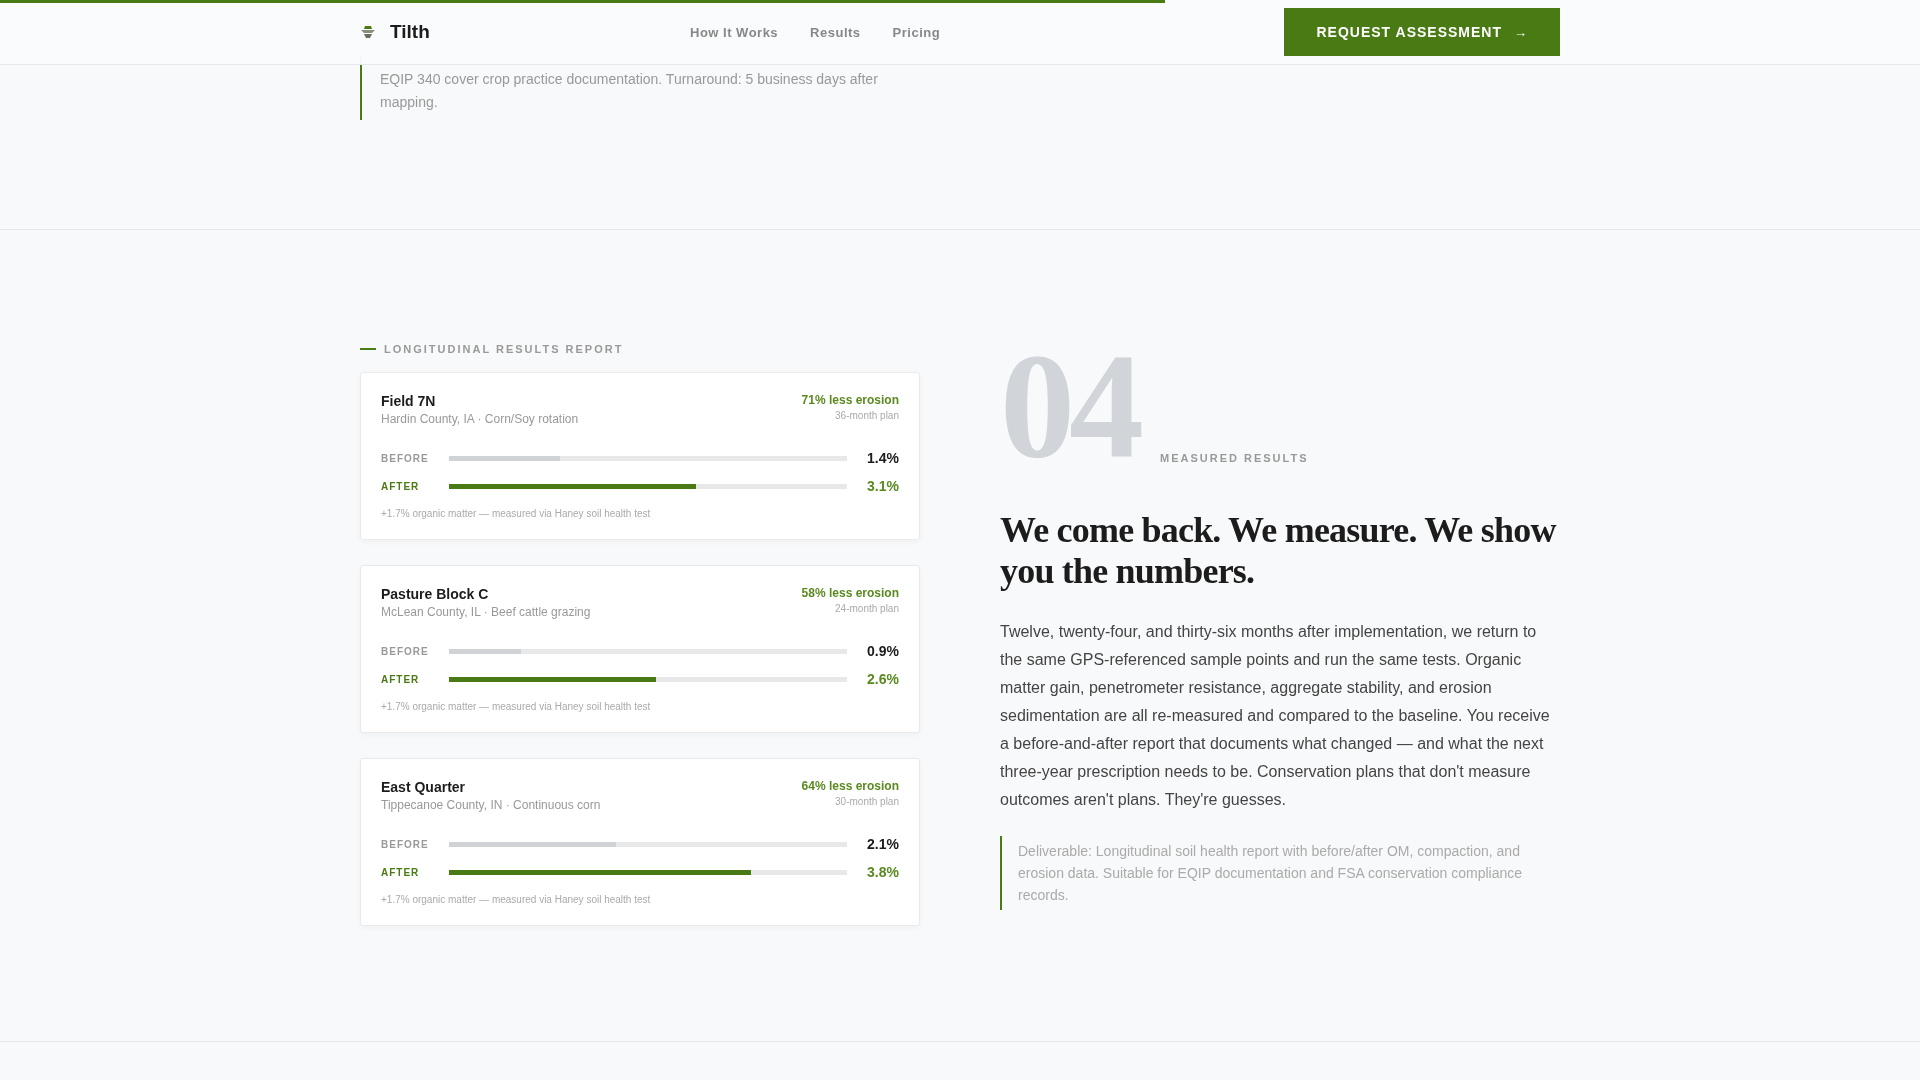  I want to click on brand-name: Tilth, so click(410, 32).